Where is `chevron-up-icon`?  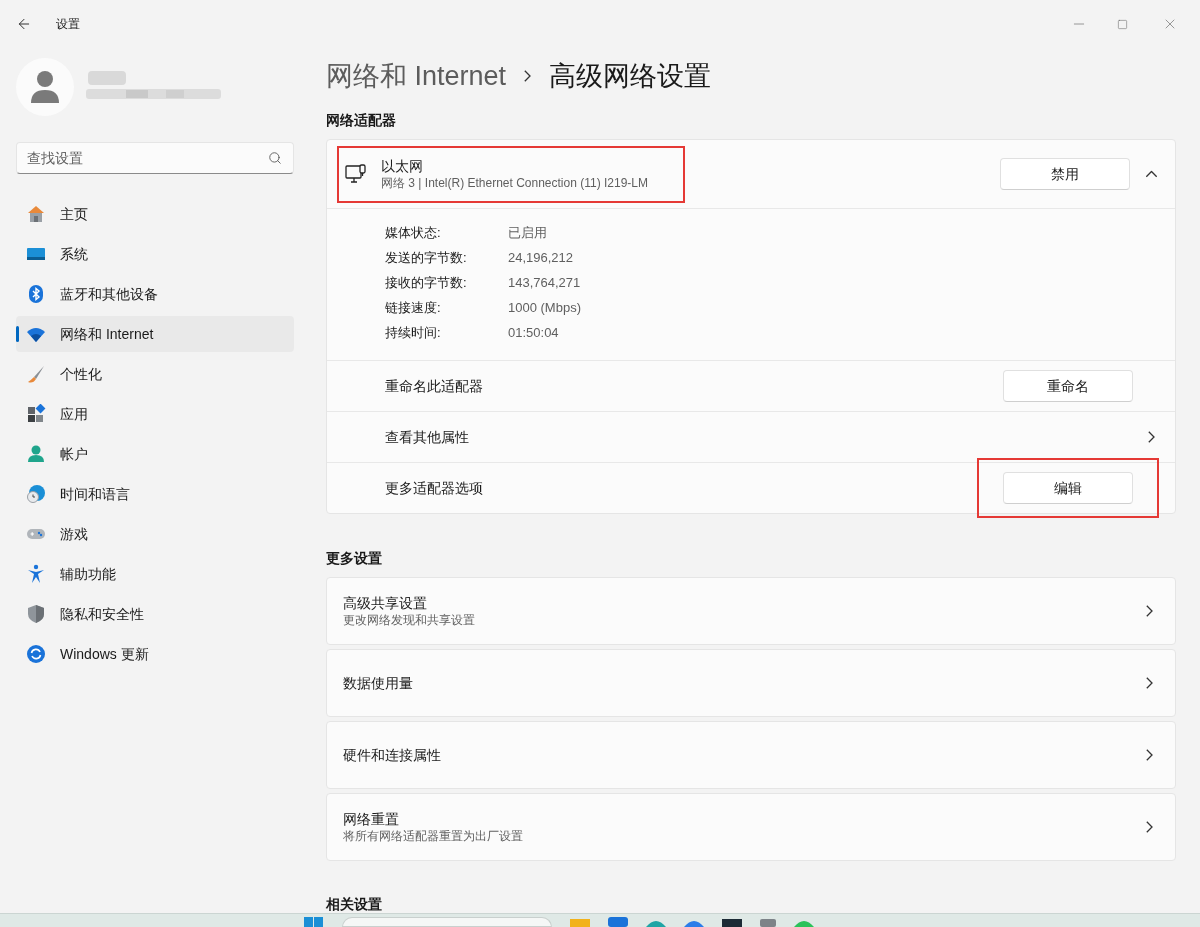 chevron-up-icon is located at coordinates (1151, 174).